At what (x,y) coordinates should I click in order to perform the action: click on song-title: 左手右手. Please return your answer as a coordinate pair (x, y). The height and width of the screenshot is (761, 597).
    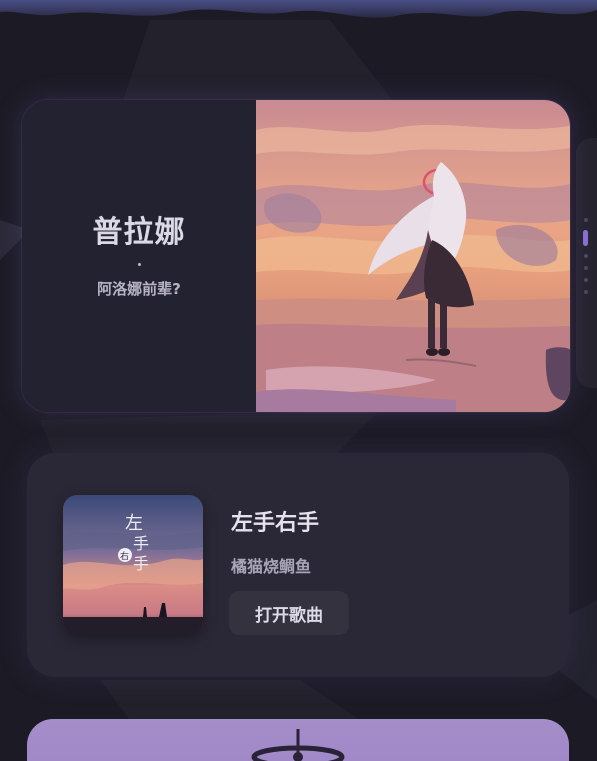
    Looking at the image, I should click on (275, 523).